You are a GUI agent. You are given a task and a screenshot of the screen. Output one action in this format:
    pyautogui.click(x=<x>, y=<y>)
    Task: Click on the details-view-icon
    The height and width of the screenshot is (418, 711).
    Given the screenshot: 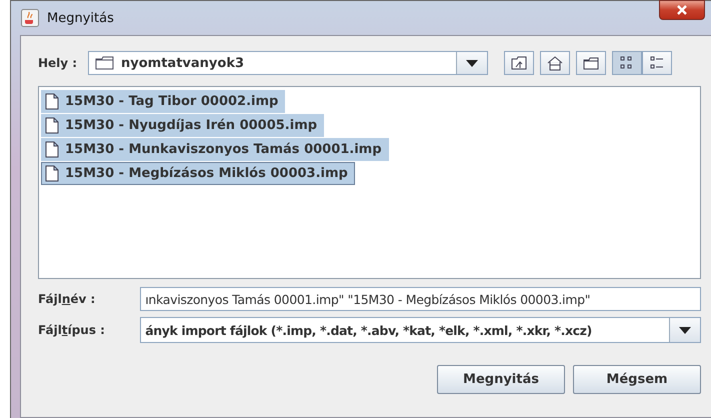 What is the action you would take?
    pyautogui.click(x=657, y=63)
    